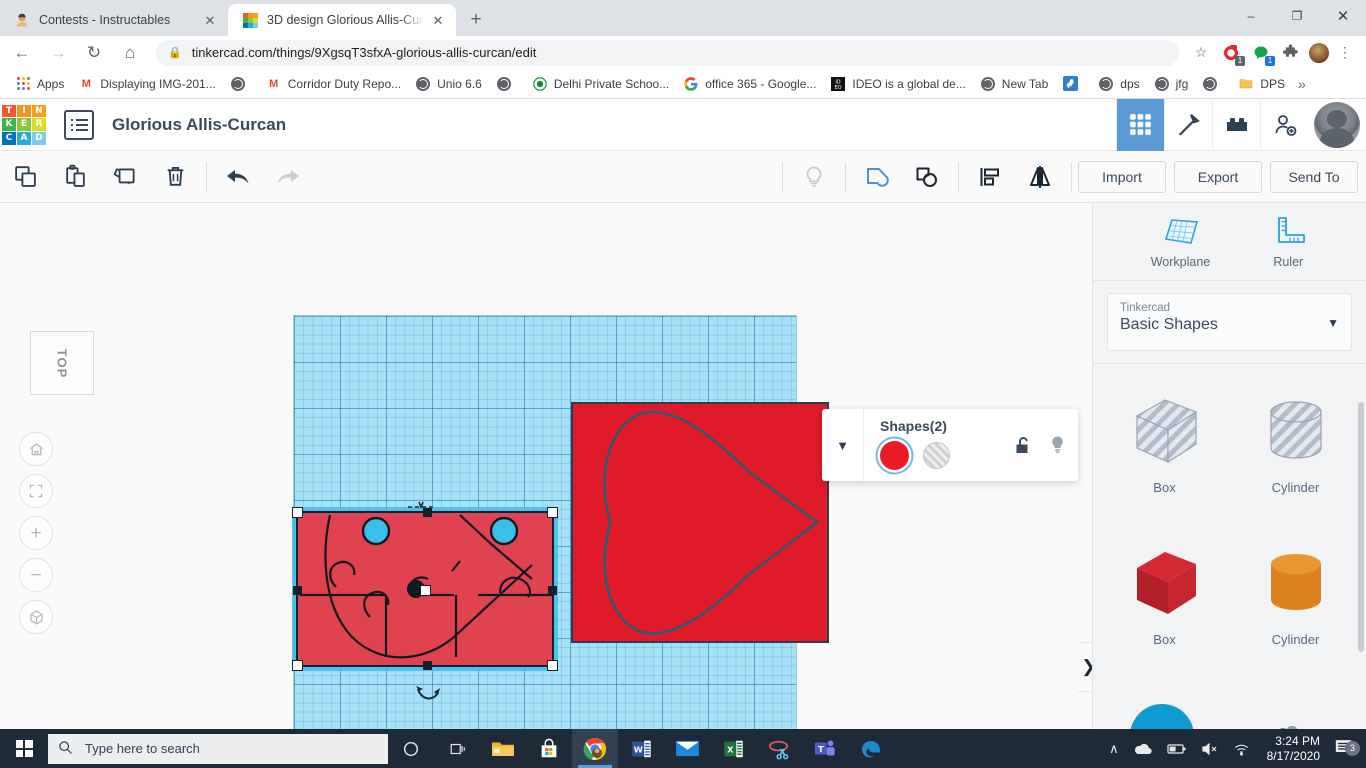  I want to click on height-arrow-handle, so click(421, 505).